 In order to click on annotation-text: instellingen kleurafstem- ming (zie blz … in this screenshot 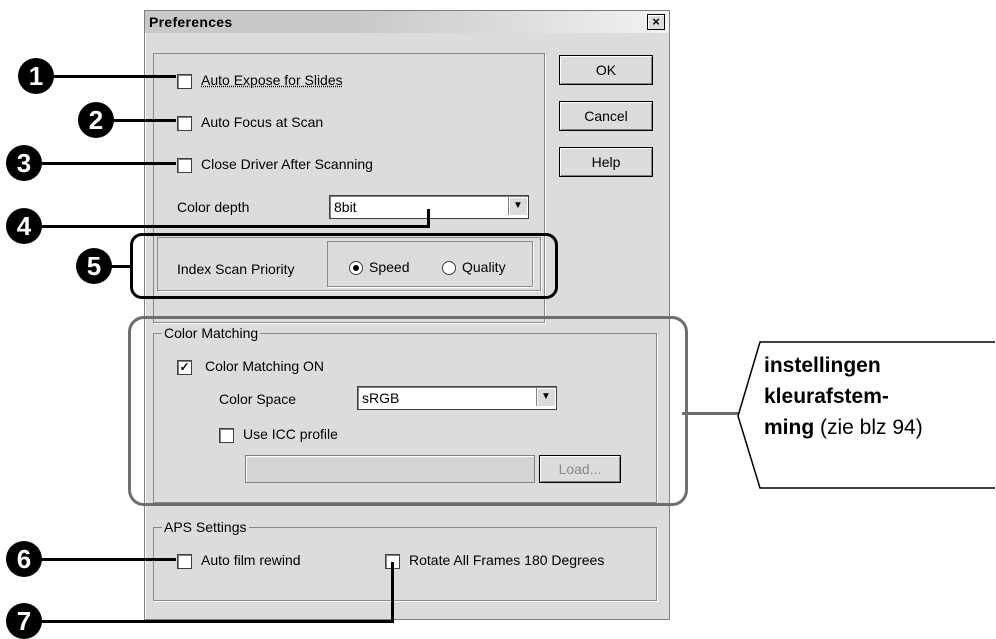, I will do `click(879, 396)`.